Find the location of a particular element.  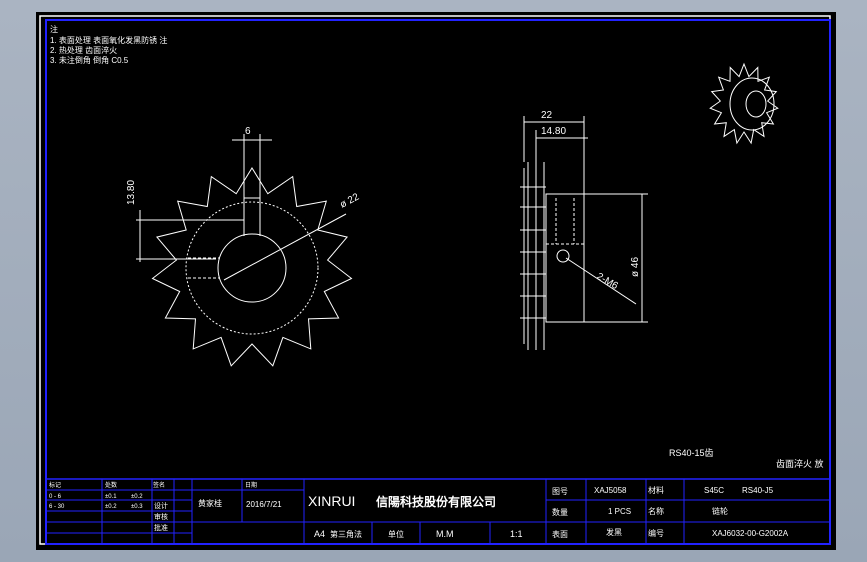

rev-r3-1: ±0.2 is located at coordinates (111, 507).